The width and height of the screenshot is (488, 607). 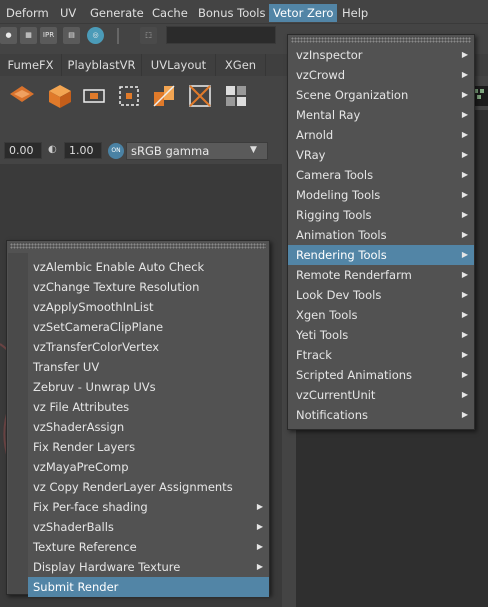 I want to click on cross-select-icon, so click(x=200, y=96).